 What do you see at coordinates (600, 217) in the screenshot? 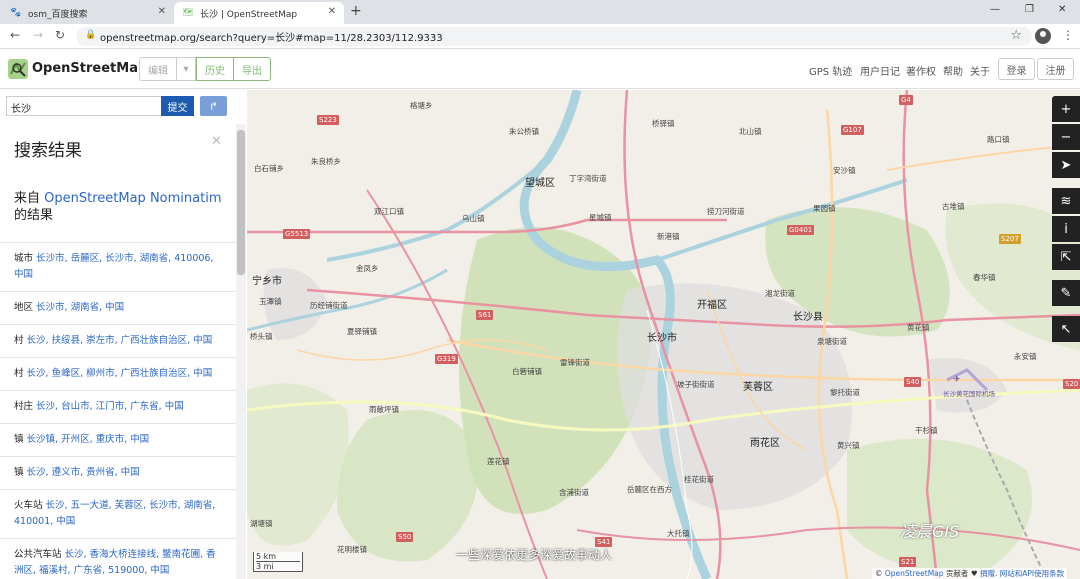
I see `map-label: 星城镇` at bounding box center [600, 217].